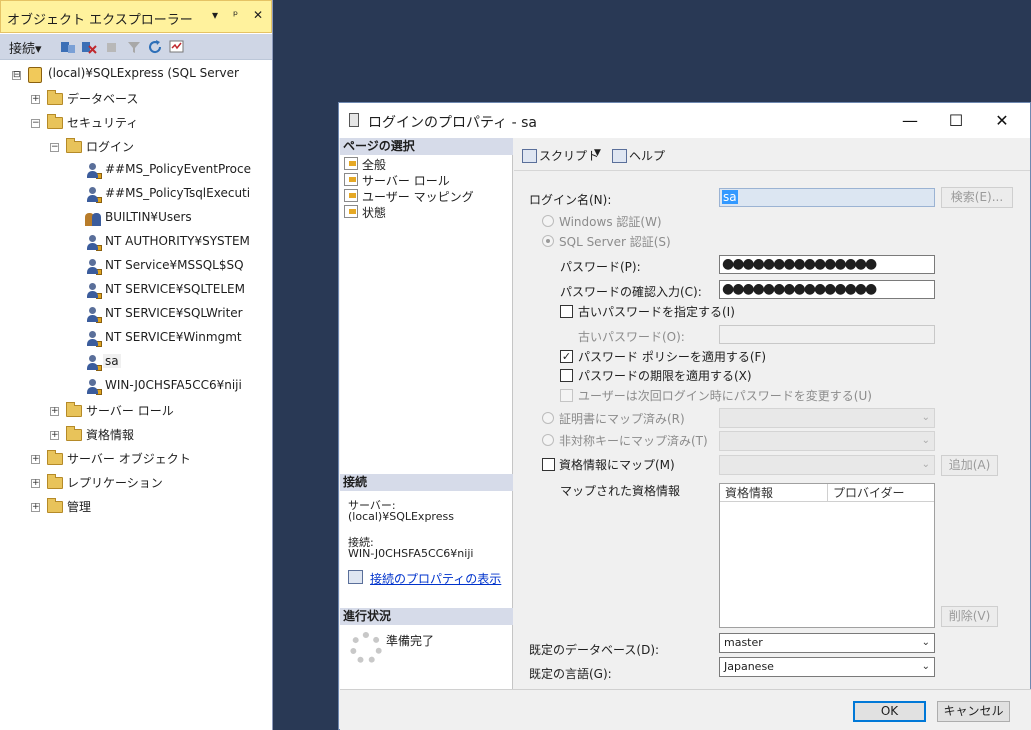 This screenshot has width=1031, height=730. What do you see at coordinates (548, 418) in the screenshot?
I see `map-certificate-radio` at bounding box center [548, 418].